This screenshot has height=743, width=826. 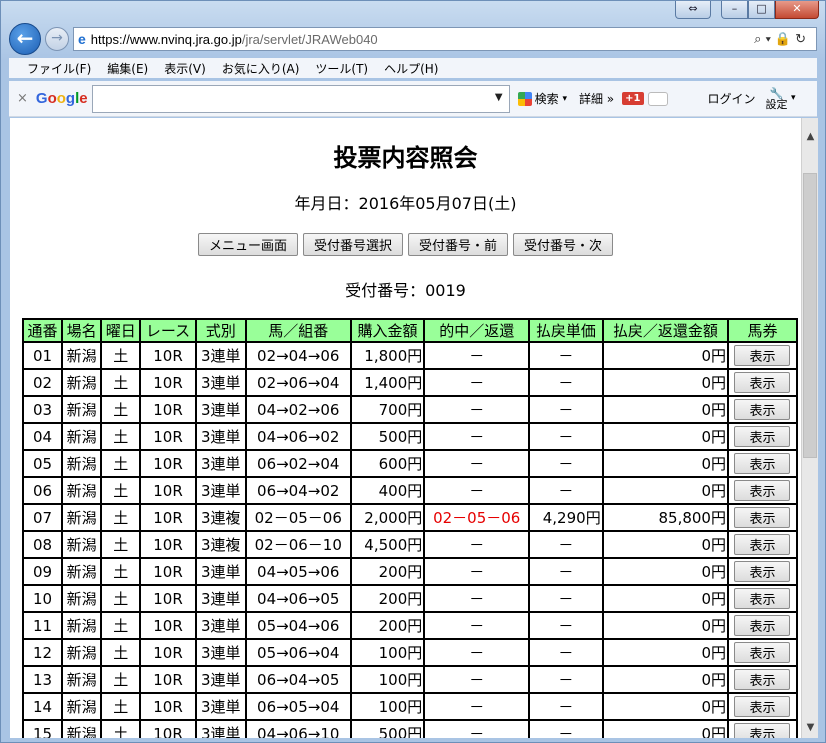 What do you see at coordinates (797, 10) in the screenshot?
I see `close-icon: ✕` at bounding box center [797, 10].